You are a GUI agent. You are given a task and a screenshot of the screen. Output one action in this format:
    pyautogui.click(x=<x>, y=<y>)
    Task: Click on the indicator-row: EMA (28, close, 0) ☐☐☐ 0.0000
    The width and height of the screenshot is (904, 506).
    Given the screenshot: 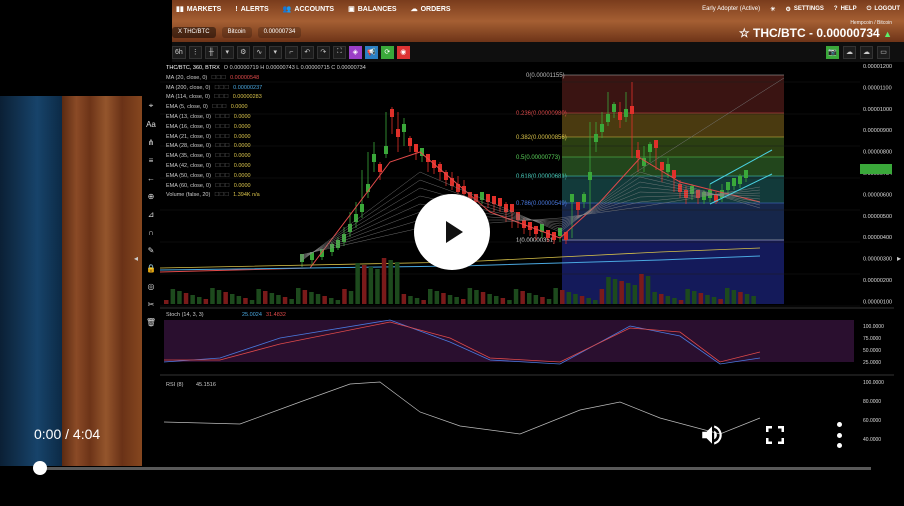 What is the action you would take?
    pyautogui.click(x=266, y=147)
    